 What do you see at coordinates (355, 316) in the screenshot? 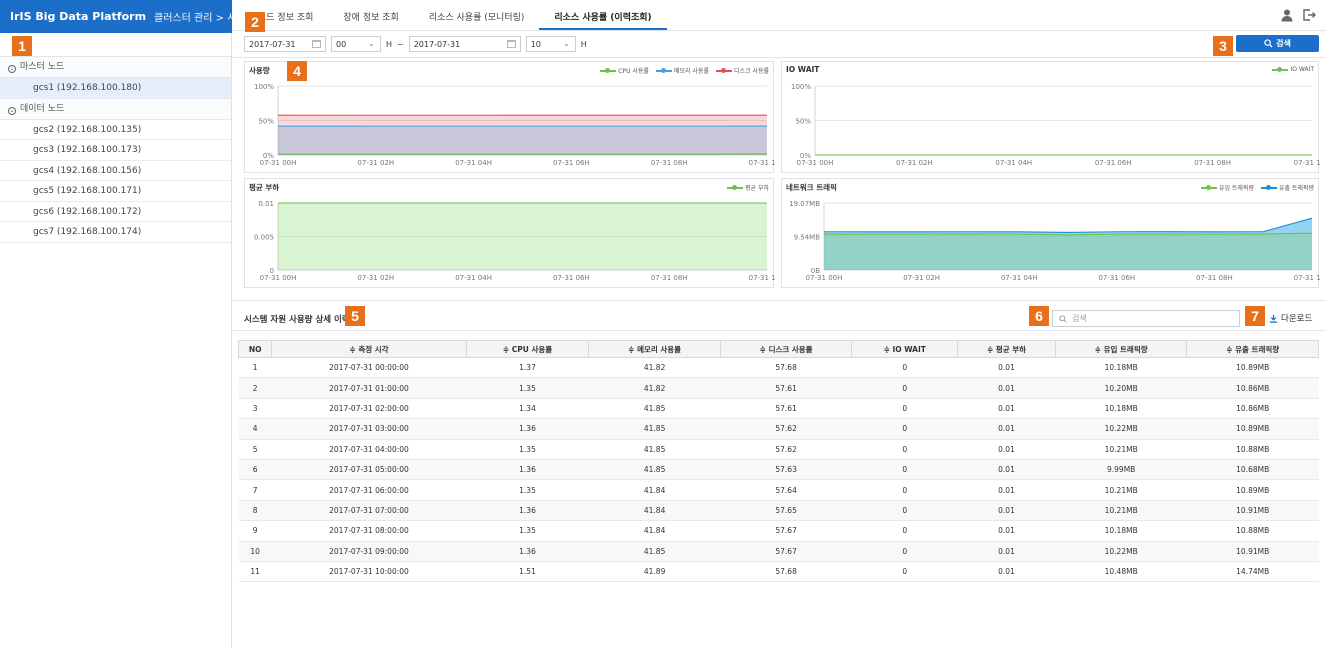
I see `annotation-badge: 5` at bounding box center [355, 316].